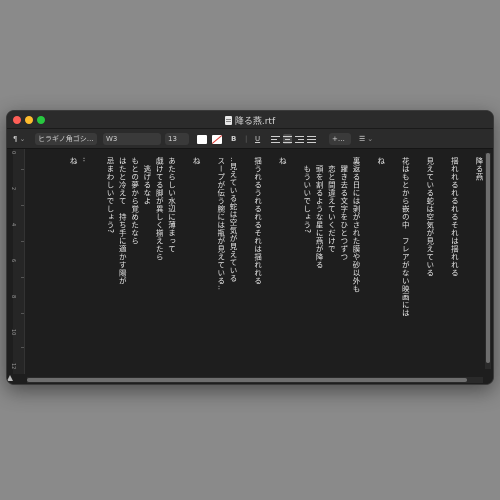  I want to click on text-line: 花はもとから嵌の中 フレアがない映画には, so click(406, 237).